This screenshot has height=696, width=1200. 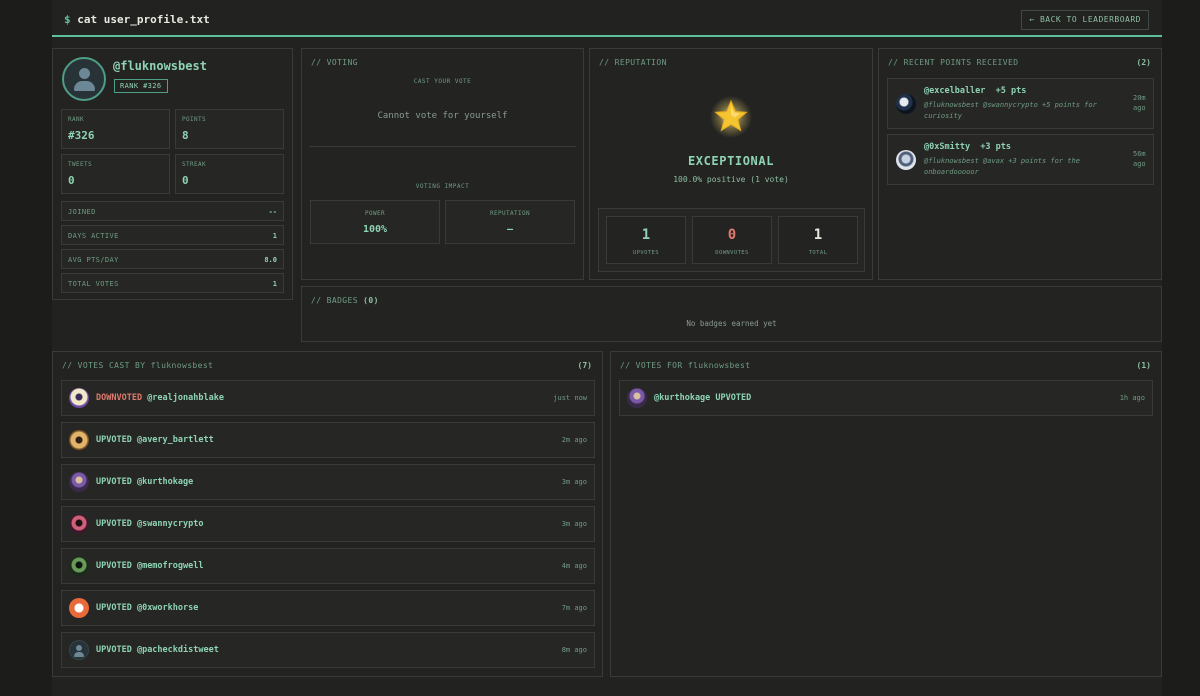 What do you see at coordinates (574, 440) in the screenshot?
I see `vote-time: 2m ago` at bounding box center [574, 440].